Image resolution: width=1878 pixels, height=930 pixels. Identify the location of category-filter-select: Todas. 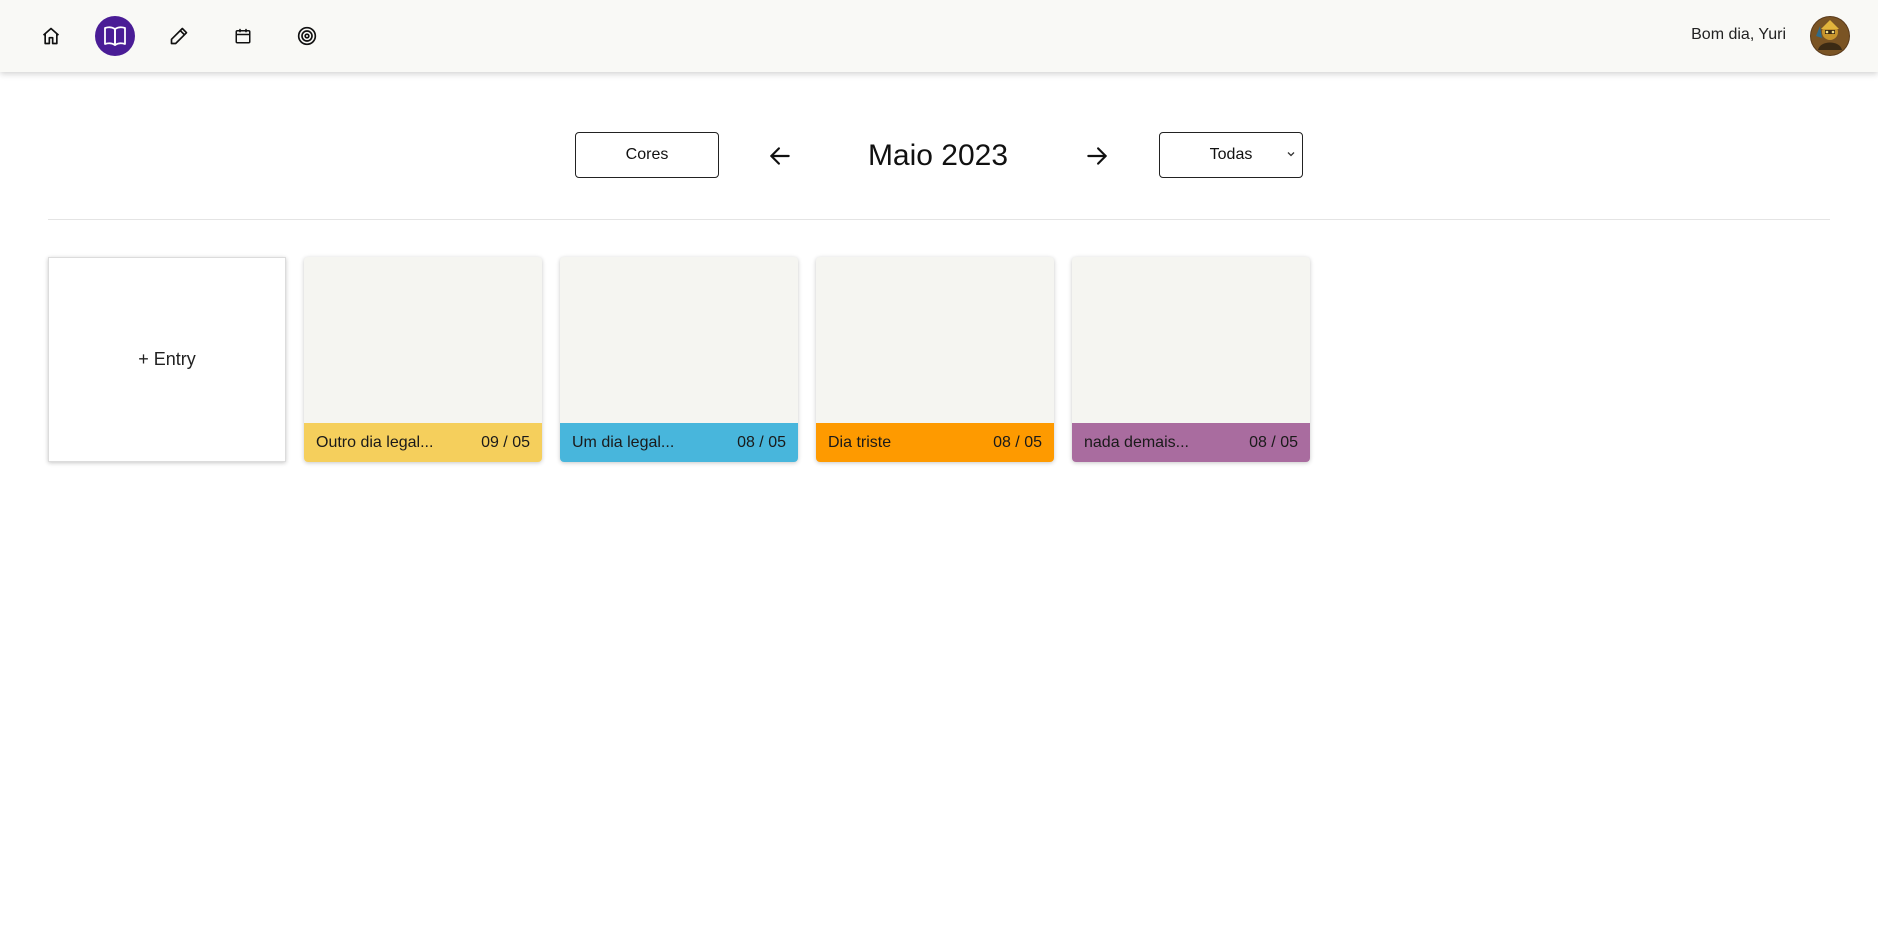
(1231, 155).